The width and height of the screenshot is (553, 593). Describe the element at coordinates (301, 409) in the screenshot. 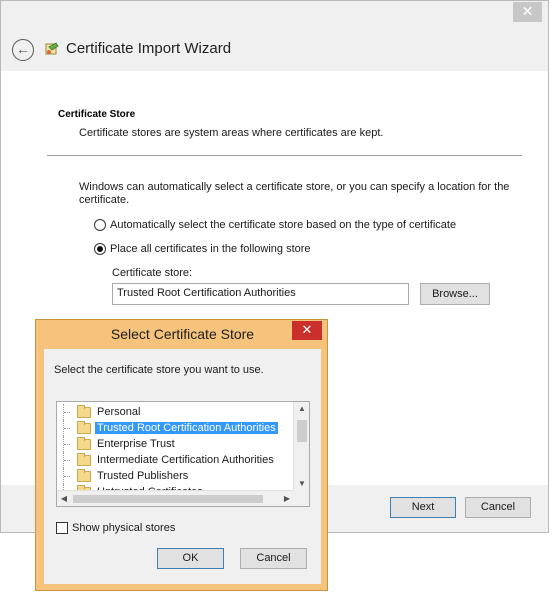

I see `scroll-up-arrow-icon: ▲` at that location.